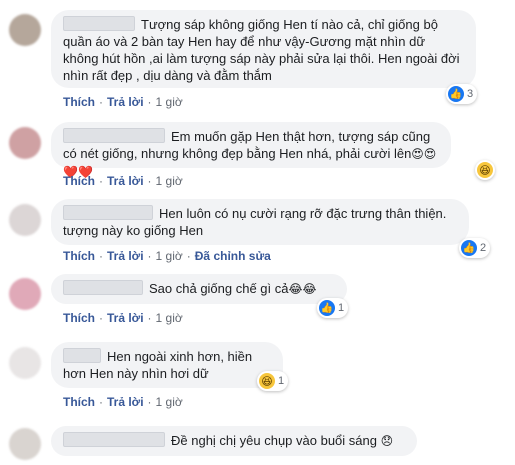 The height and width of the screenshot is (465, 515). I want to click on comment-bubble: Đề nghị chị yêu chụp vào buổi sáng 😞, so click(234, 441).